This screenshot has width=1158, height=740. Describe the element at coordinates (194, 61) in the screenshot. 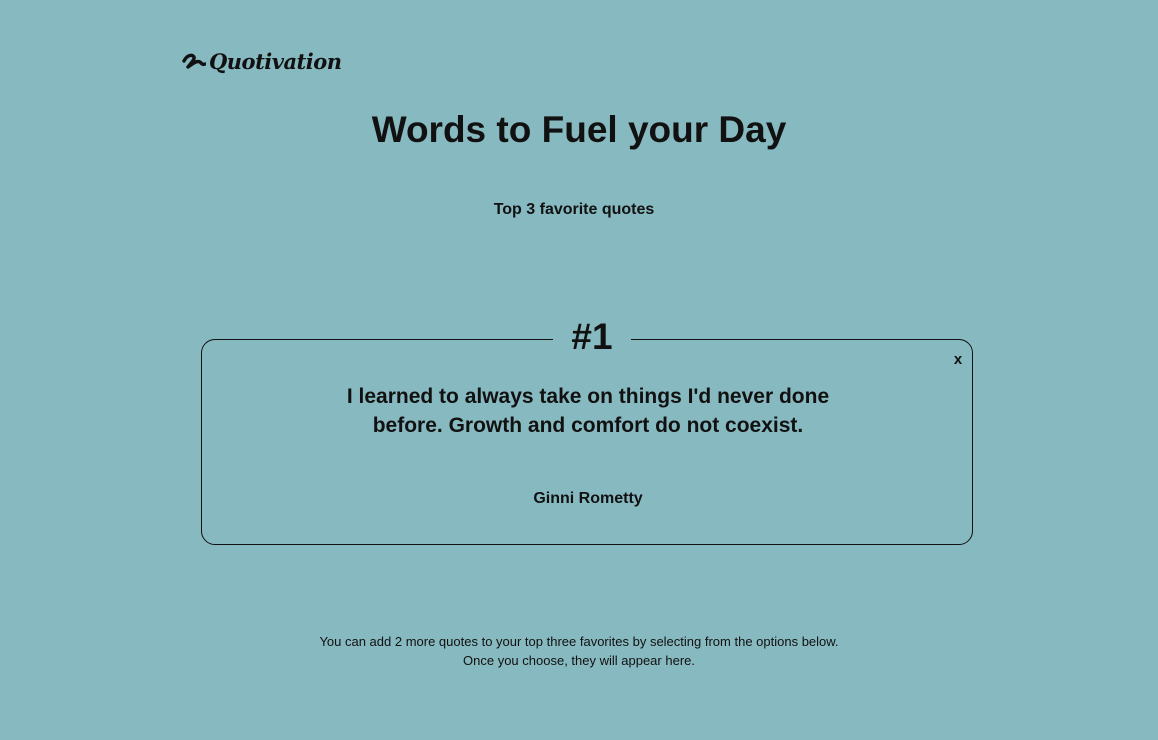

I see `squiggle-logo-icon` at that location.